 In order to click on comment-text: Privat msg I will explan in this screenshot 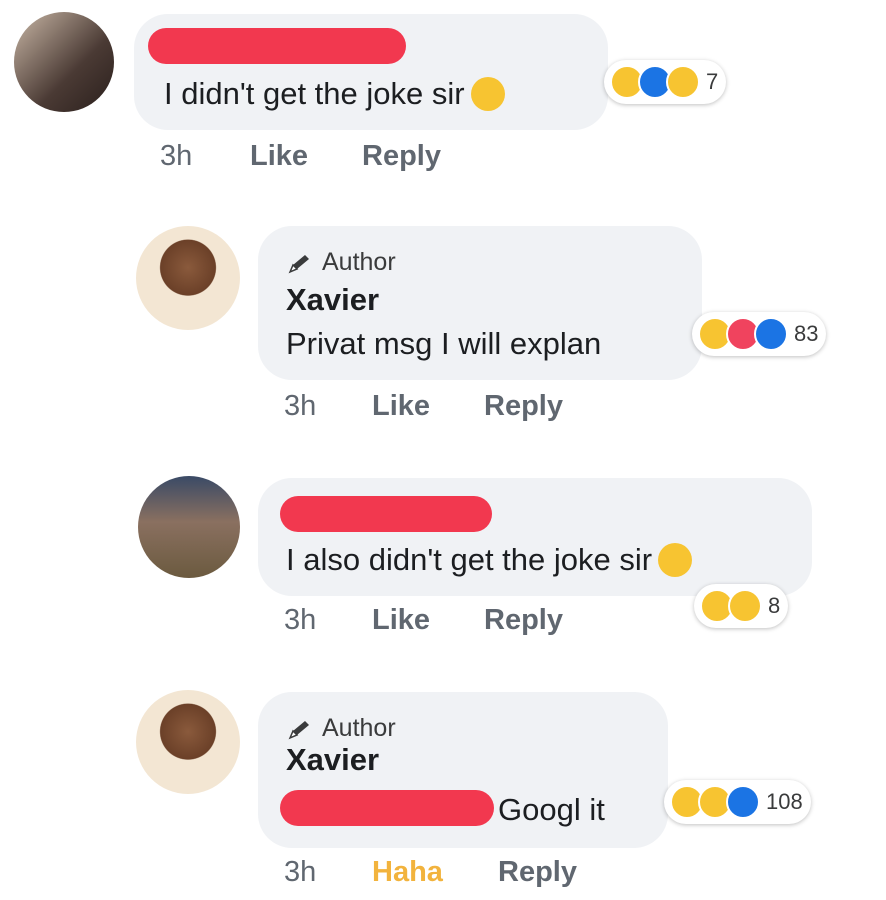, I will do `click(444, 343)`.